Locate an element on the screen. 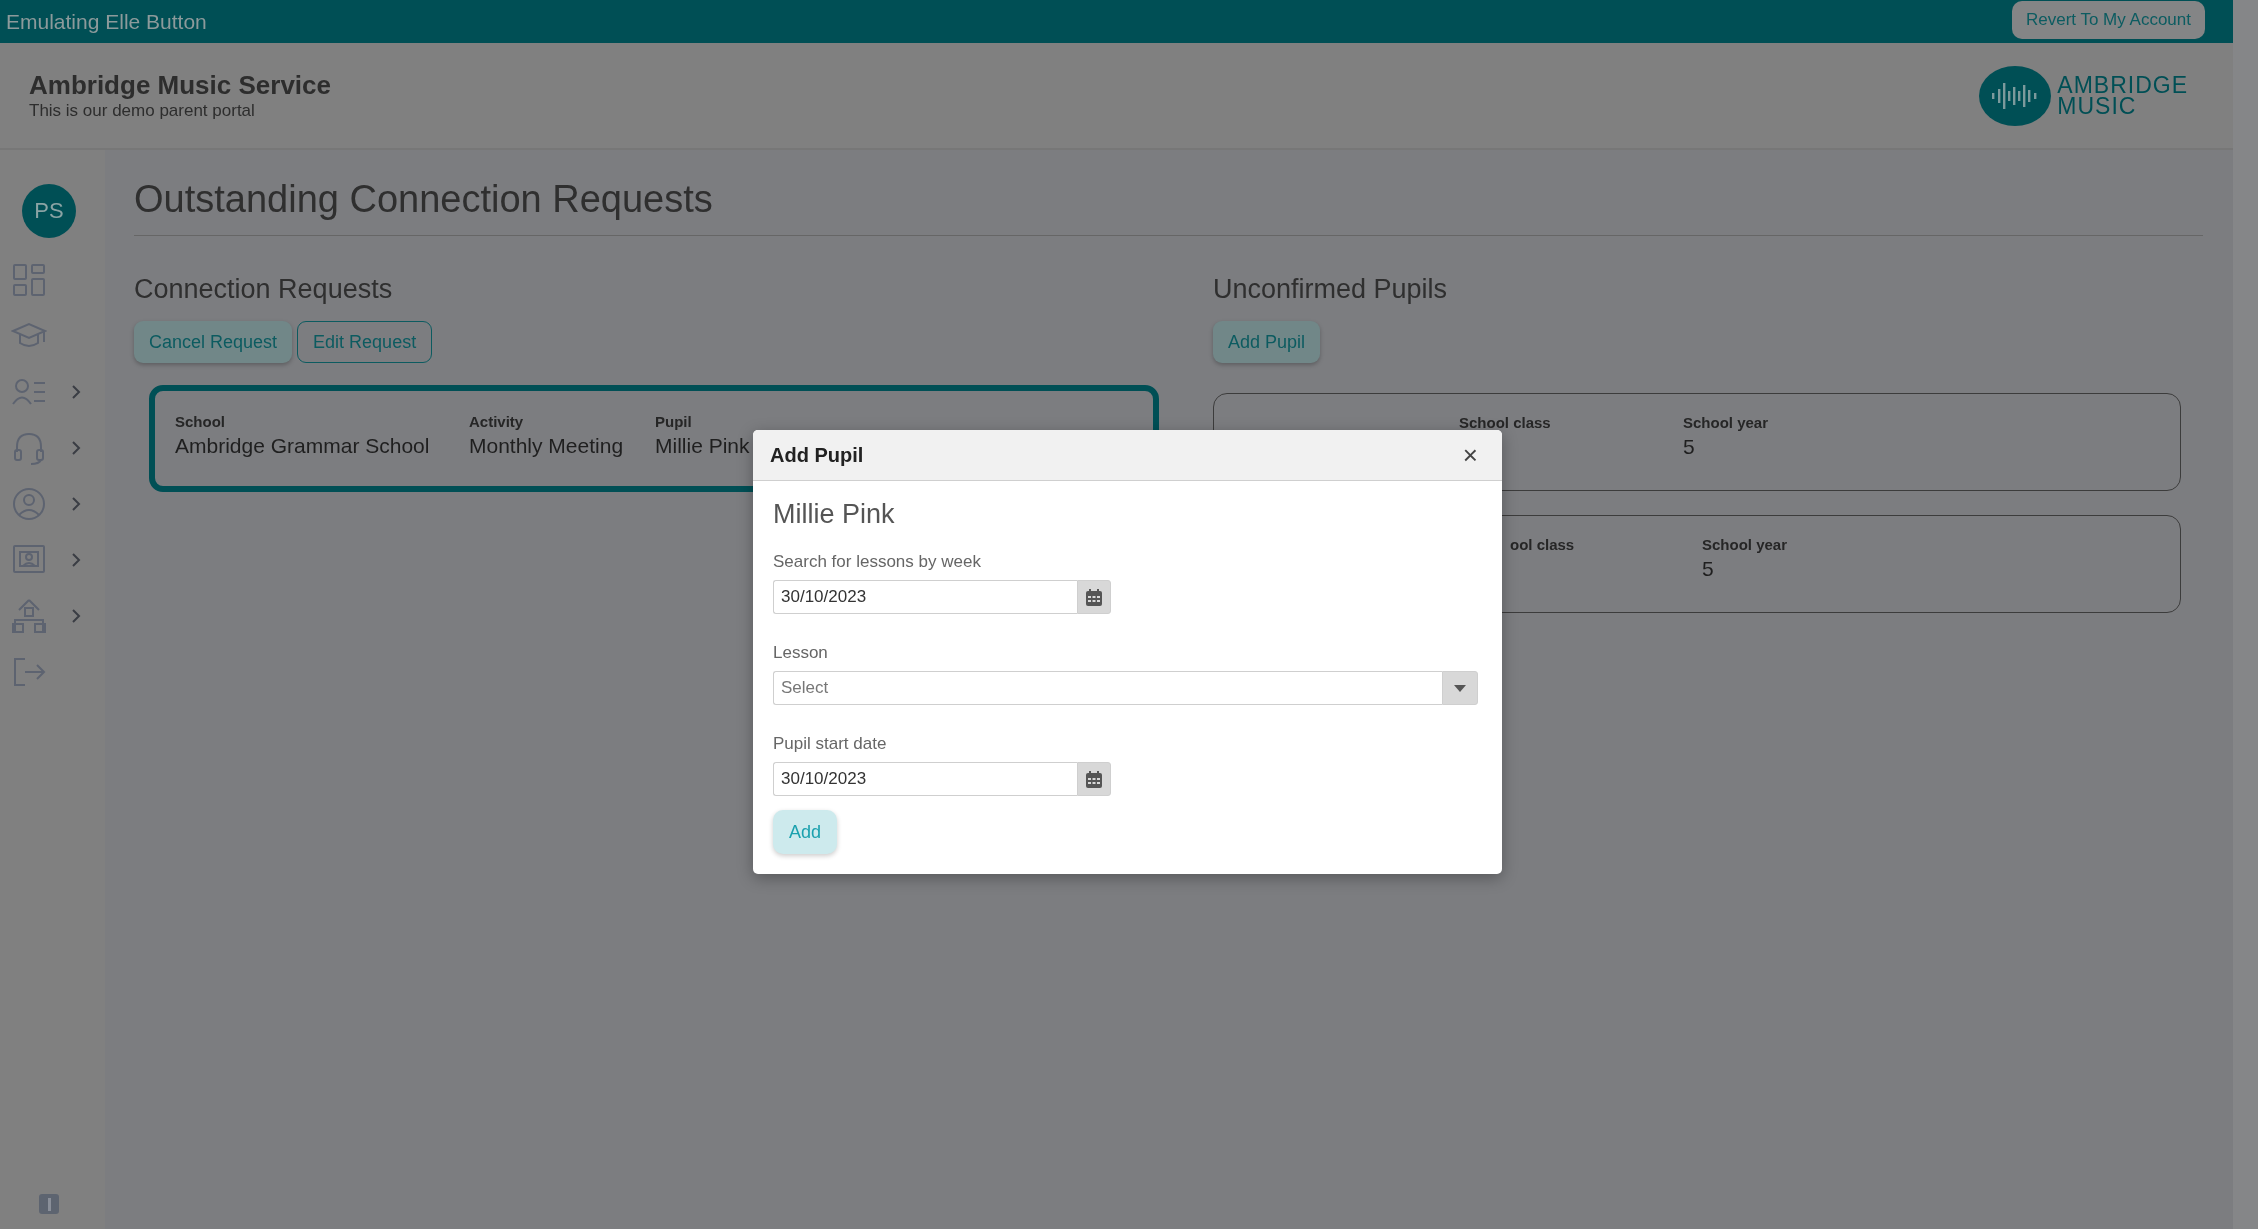 Image resolution: width=2258 pixels, height=1229 pixels. hierarchy-icon is located at coordinates (29, 616).